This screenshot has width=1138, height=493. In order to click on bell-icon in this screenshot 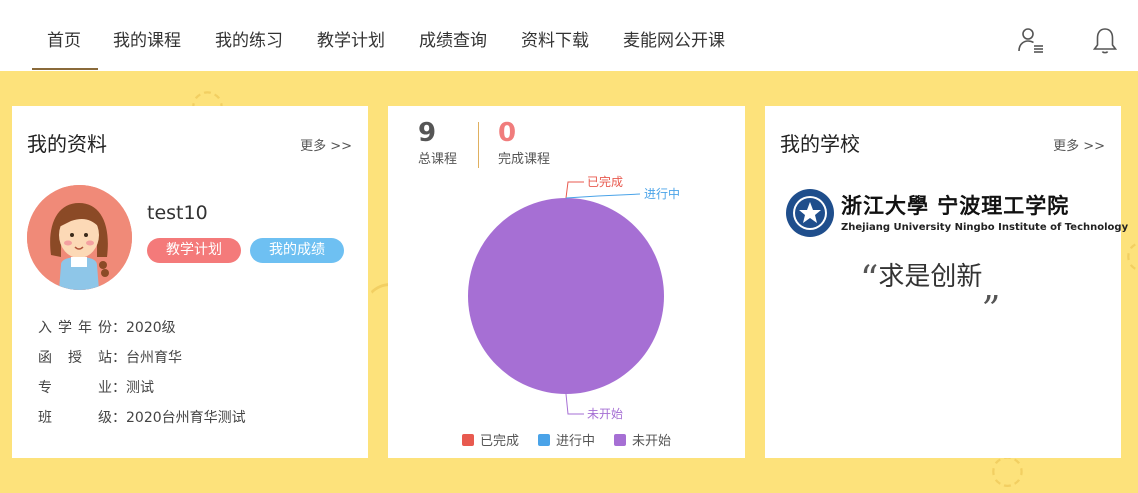, I will do `click(1105, 40)`.